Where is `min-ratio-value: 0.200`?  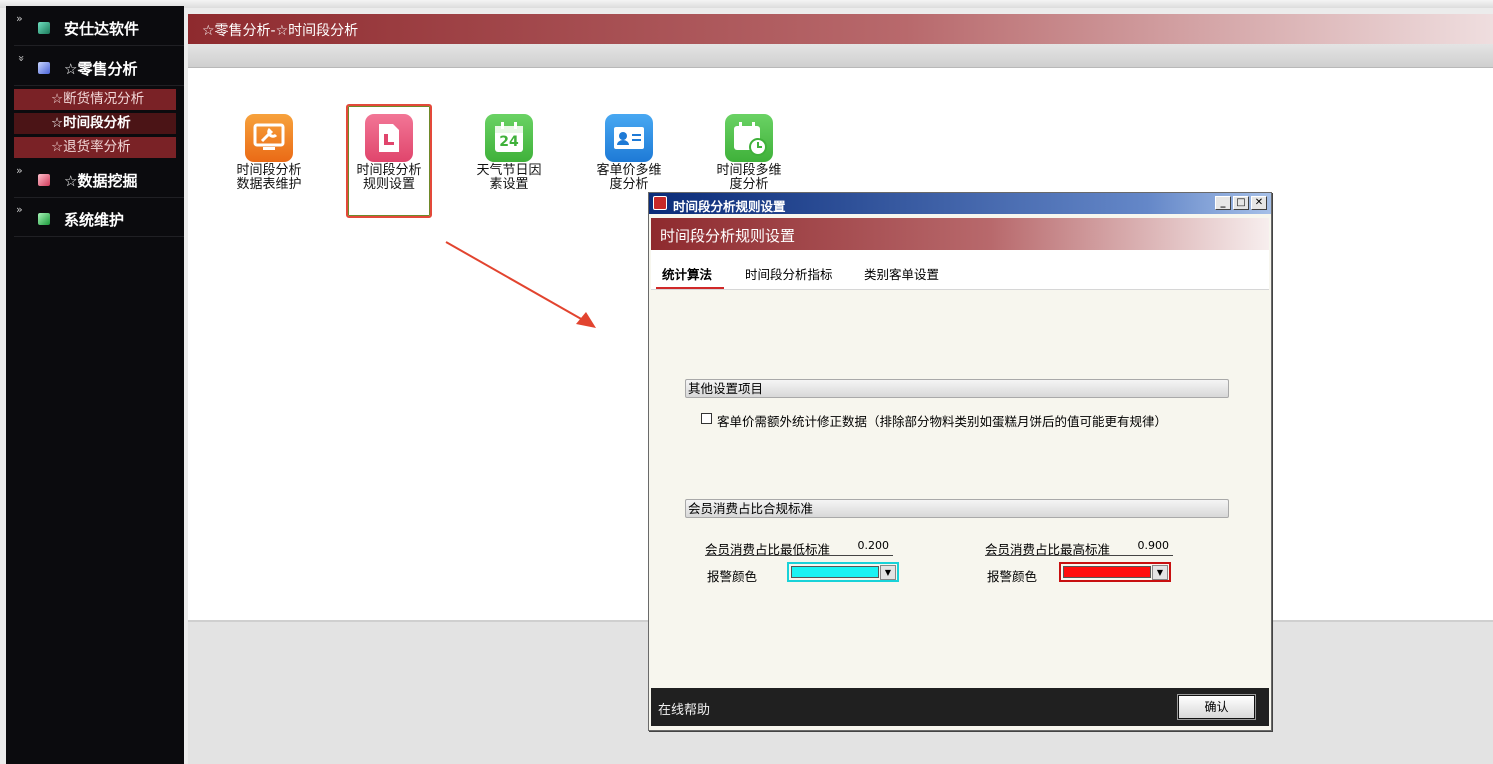
min-ratio-value: 0.200 is located at coordinates (869, 545).